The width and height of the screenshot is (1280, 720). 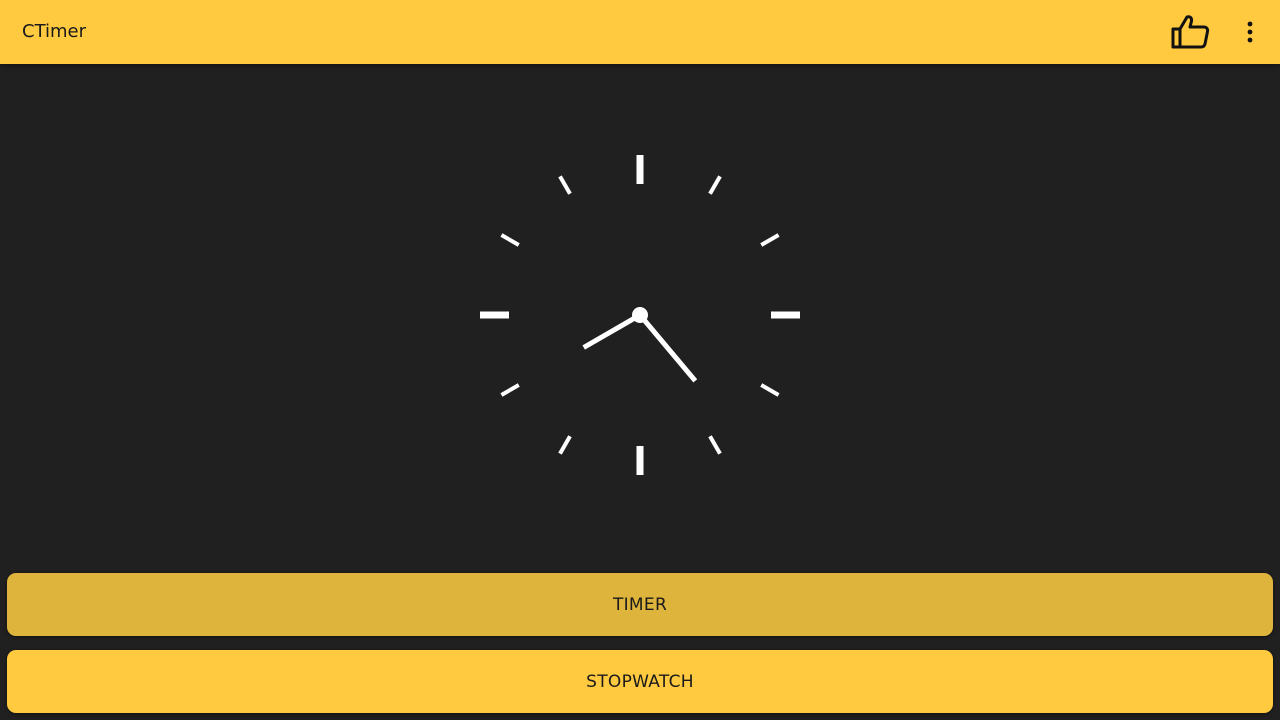 I want to click on rate-button, so click(x=1190, y=32).